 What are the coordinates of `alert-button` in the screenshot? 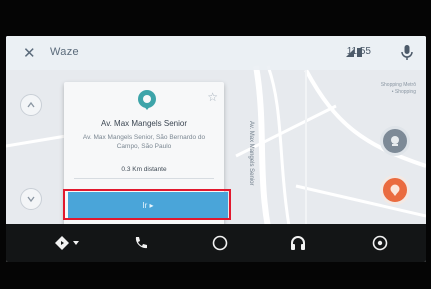 It's located at (395, 190).